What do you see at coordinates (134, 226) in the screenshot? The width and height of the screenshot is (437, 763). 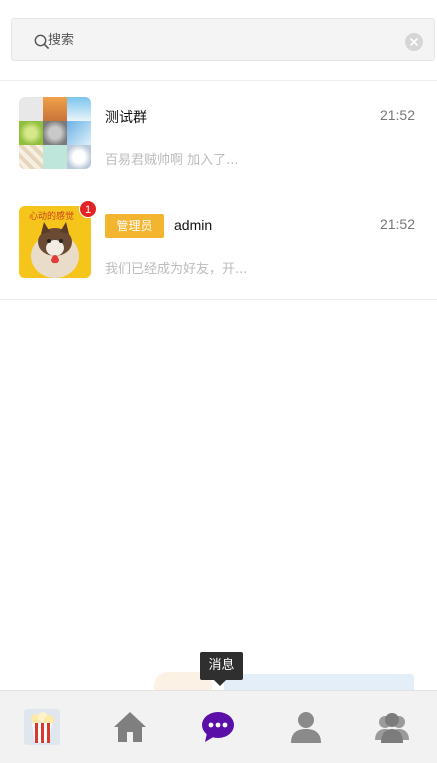 I see `role-badge: 管理员` at bounding box center [134, 226].